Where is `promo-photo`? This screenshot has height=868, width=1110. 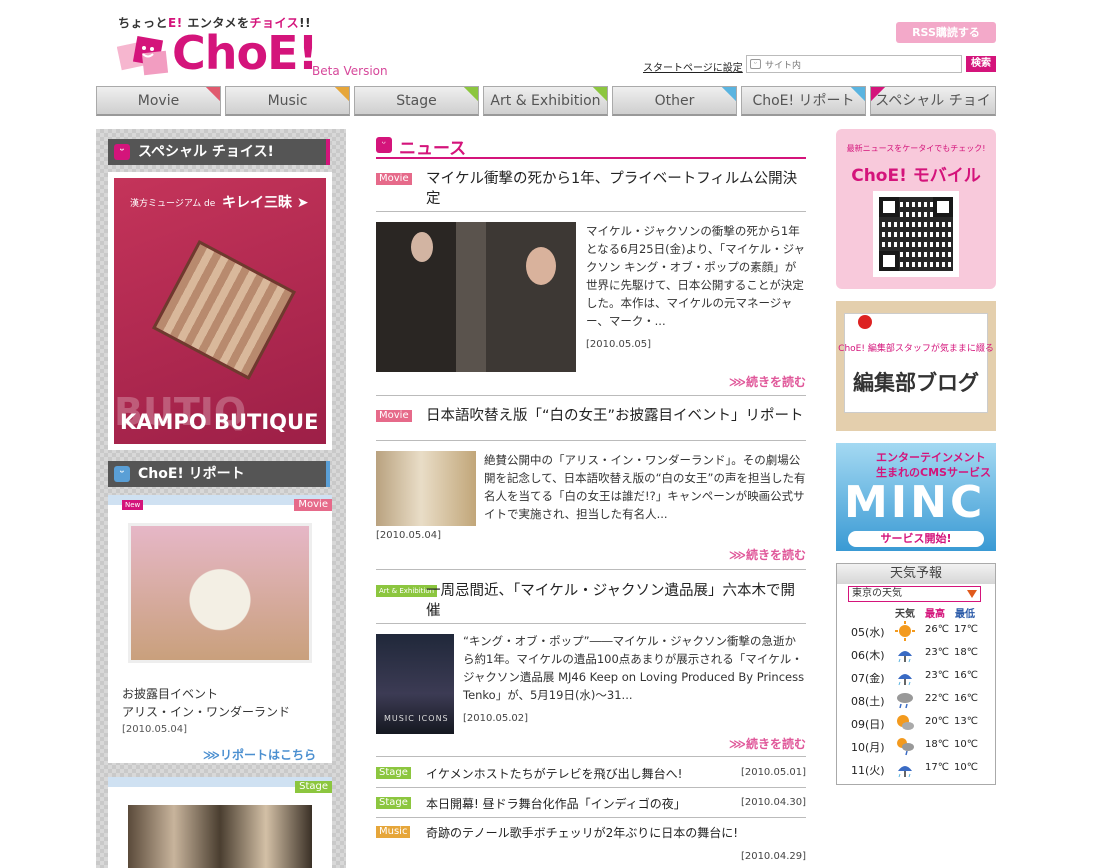 promo-photo is located at coordinates (224, 310).